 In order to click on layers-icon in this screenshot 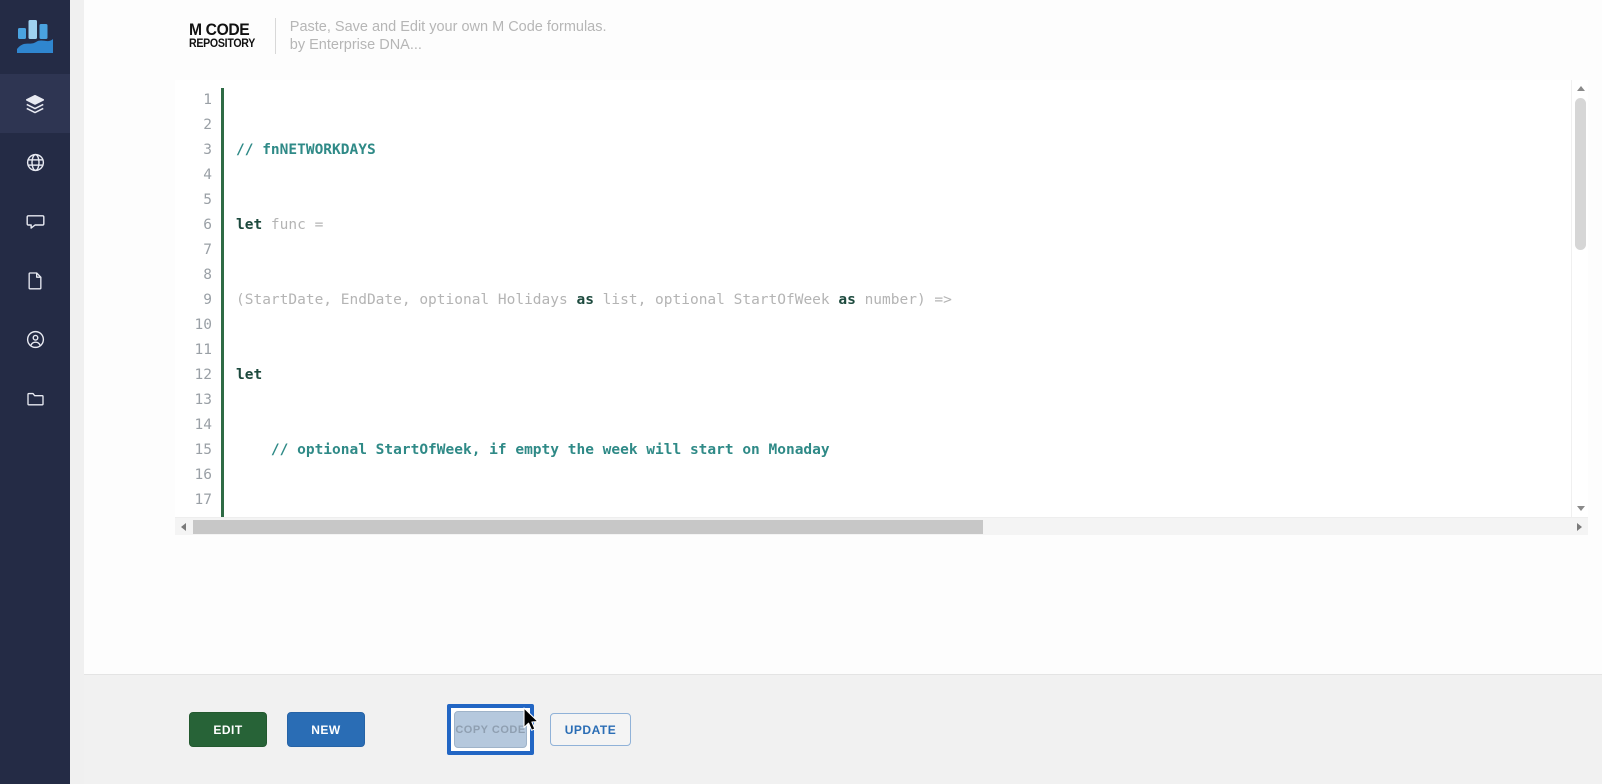, I will do `click(35, 104)`.